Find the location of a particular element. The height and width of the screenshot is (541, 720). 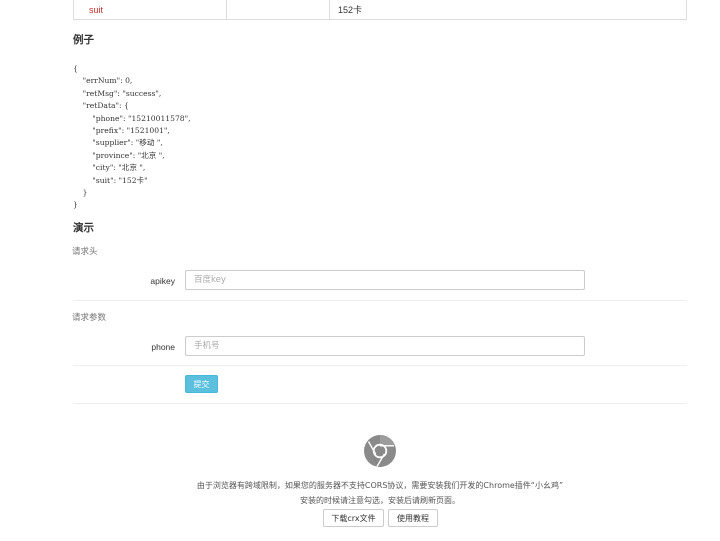

download-crx-button: 下载crx文件 is located at coordinates (353, 518).